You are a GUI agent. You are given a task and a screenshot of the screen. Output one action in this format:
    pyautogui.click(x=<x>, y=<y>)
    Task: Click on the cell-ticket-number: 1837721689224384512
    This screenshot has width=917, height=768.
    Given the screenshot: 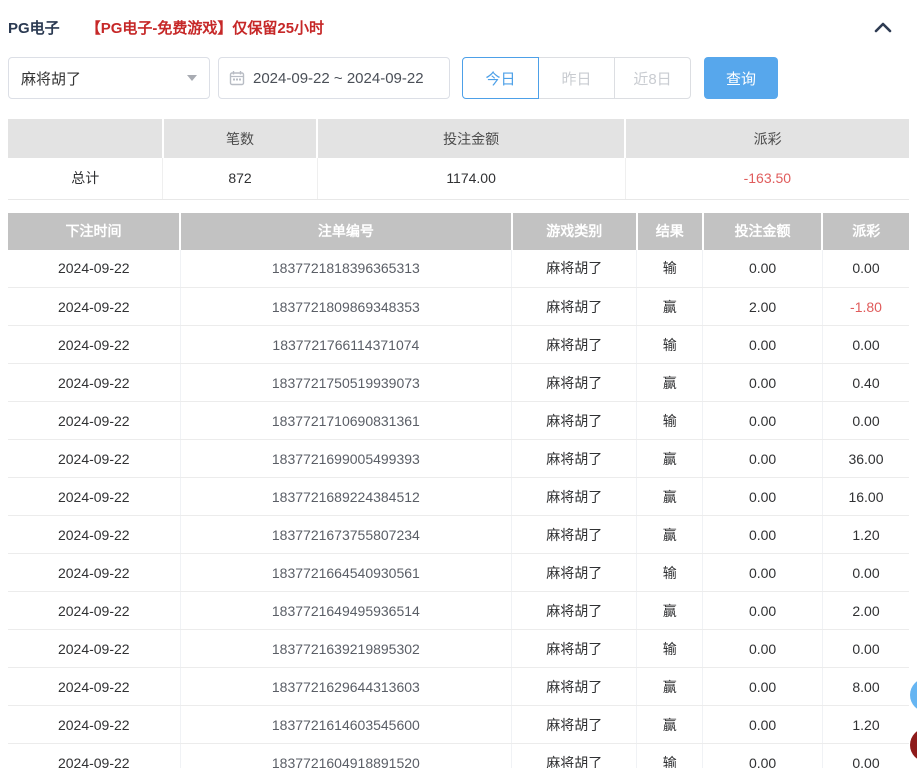 What is the action you would take?
    pyautogui.click(x=345, y=496)
    